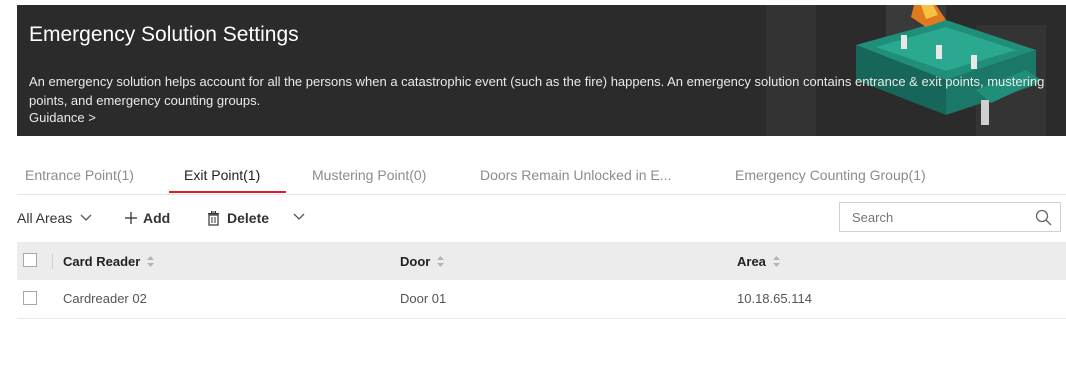  Describe the element at coordinates (369, 175) in the screenshot. I see `tab-mustering-point: Mustering Point(0)` at that location.